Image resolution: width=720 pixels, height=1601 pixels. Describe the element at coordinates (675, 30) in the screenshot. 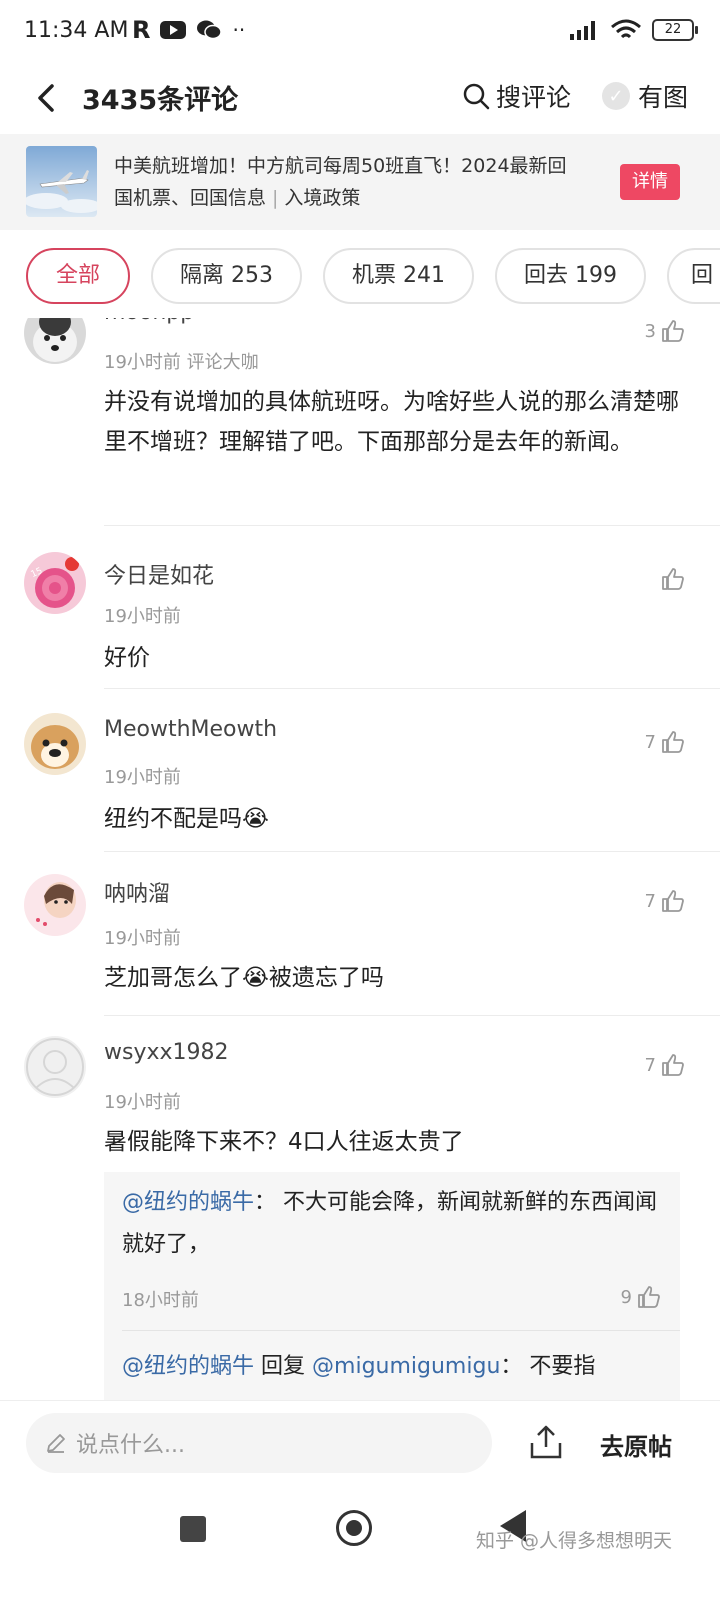

I see `battery-icon: 22` at that location.